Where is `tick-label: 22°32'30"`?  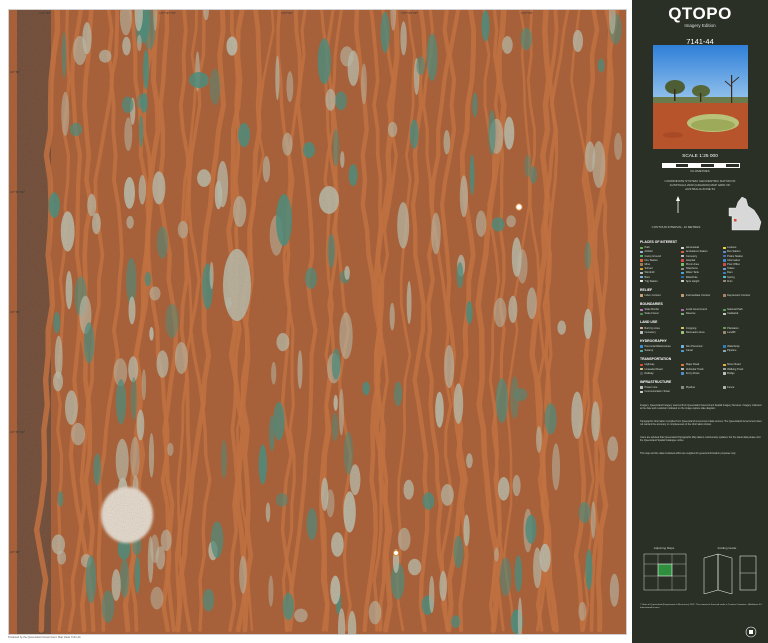
tick-label: 22°32'30" is located at coordinates (18, 192).